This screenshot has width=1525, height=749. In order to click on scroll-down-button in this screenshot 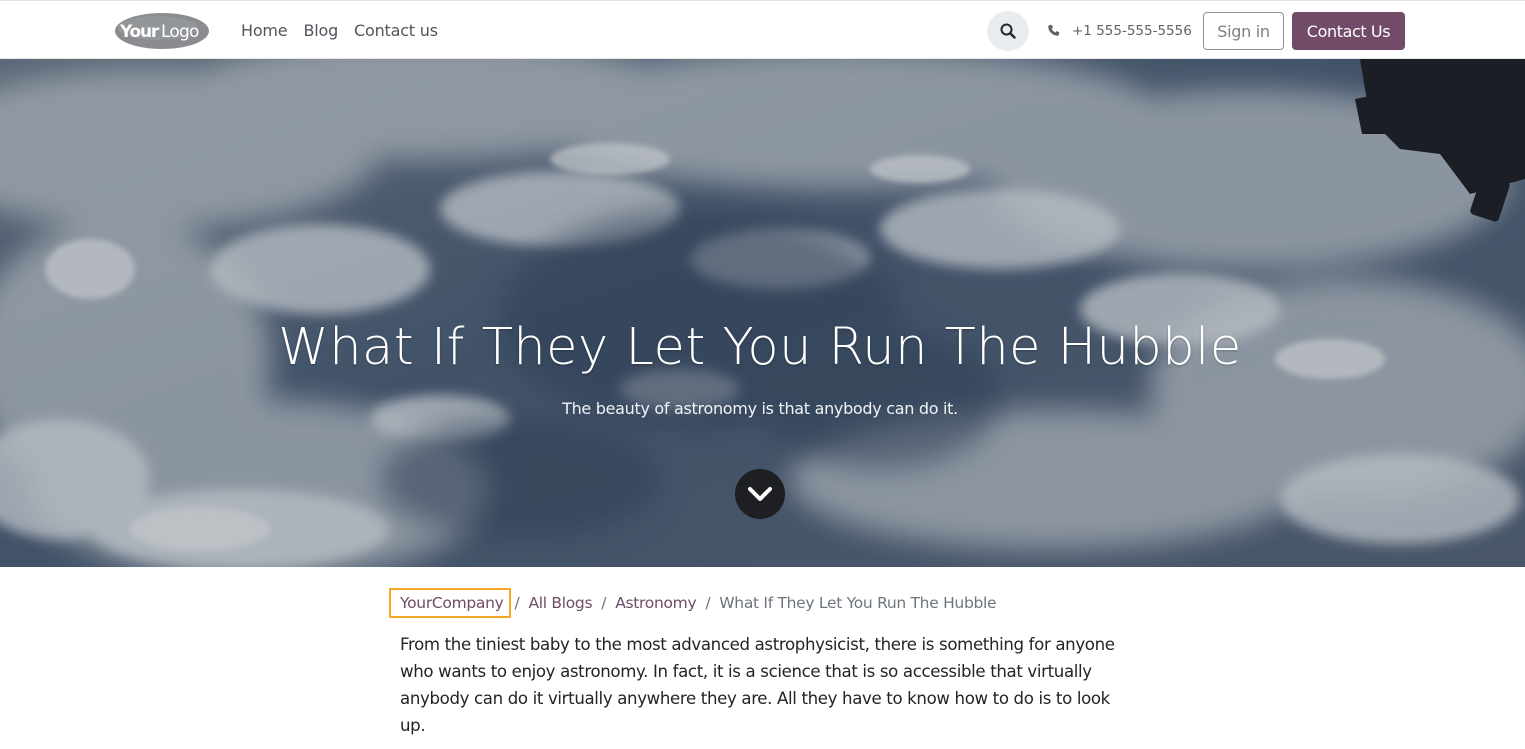, I will do `click(760, 494)`.